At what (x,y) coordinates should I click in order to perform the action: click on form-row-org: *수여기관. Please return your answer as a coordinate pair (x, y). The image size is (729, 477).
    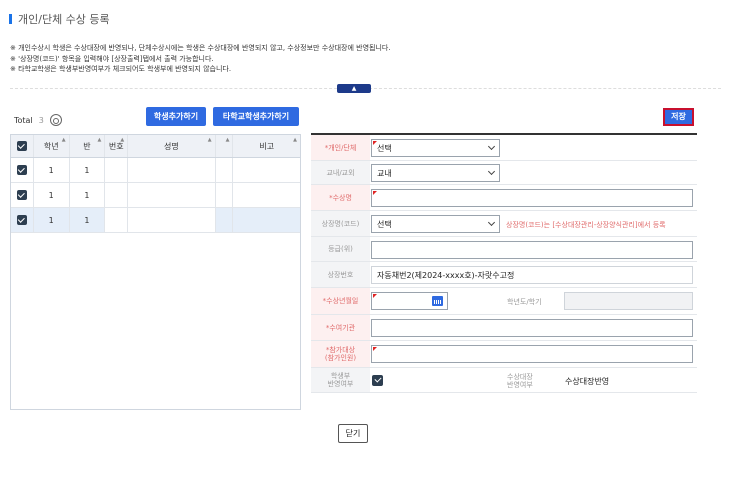
    Looking at the image, I should click on (504, 328).